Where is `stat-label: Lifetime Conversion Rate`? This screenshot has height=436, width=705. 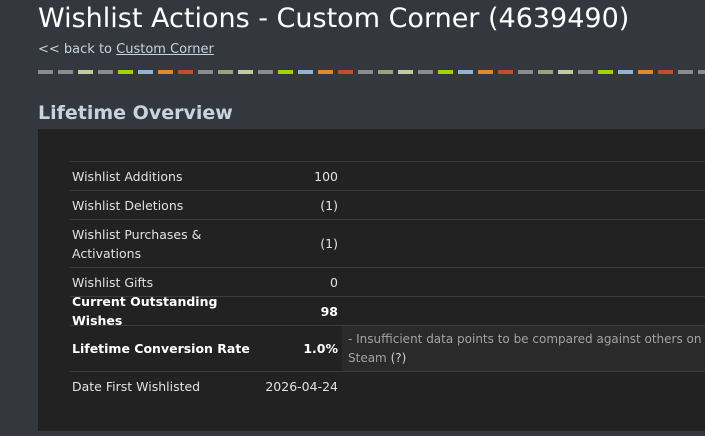
stat-label: Lifetime Conversion Rate is located at coordinates (164, 348).